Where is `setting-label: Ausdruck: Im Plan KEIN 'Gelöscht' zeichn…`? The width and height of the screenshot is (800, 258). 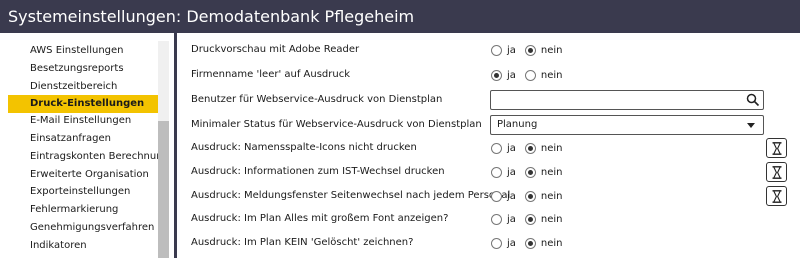
setting-label: Ausdruck: Im Plan KEIN 'Gelöscht' zeichn… is located at coordinates (302, 242).